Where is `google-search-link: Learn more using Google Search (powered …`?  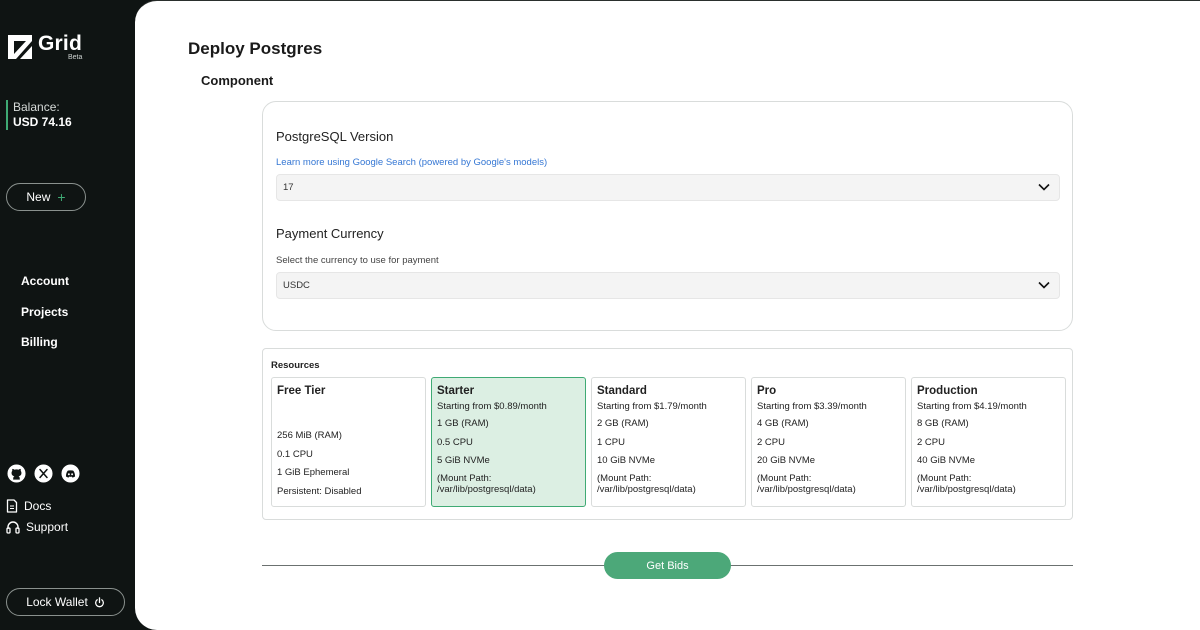 google-search-link: Learn more using Google Search (powered … is located at coordinates (411, 162).